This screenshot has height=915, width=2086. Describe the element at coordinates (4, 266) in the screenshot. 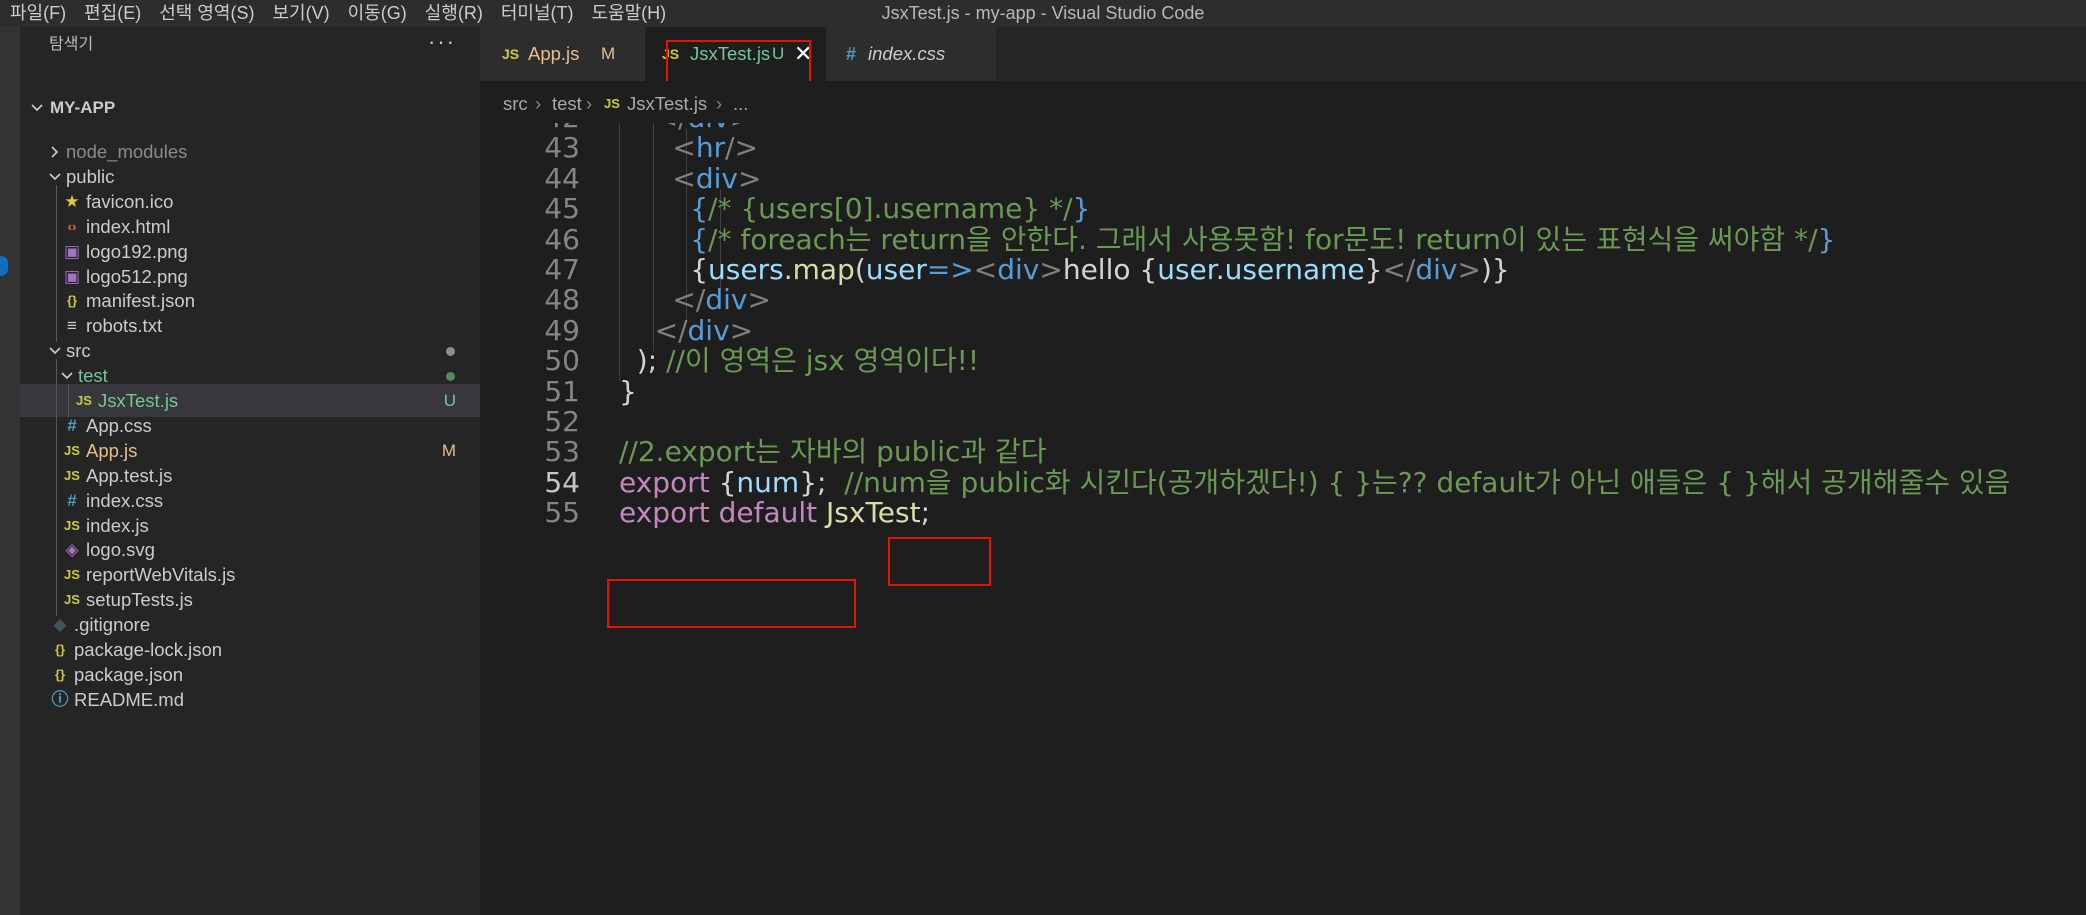

I see `activity-badge-icon` at that location.